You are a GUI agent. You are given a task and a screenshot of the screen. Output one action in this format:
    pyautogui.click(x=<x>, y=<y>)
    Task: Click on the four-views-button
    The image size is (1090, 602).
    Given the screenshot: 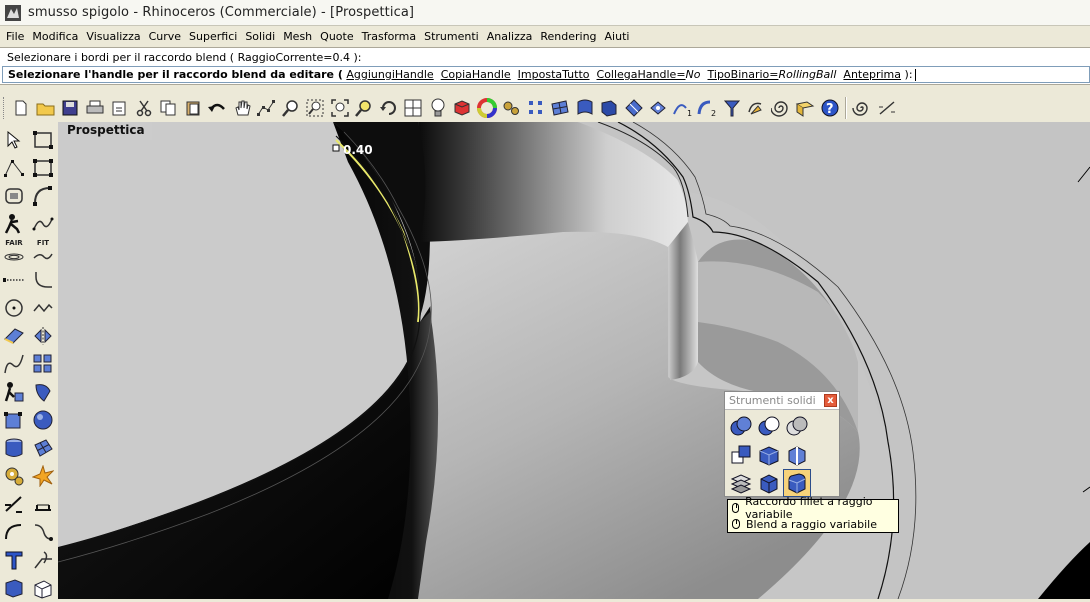 What is the action you would take?
    pyautogui.click(x=413, y=108)
    